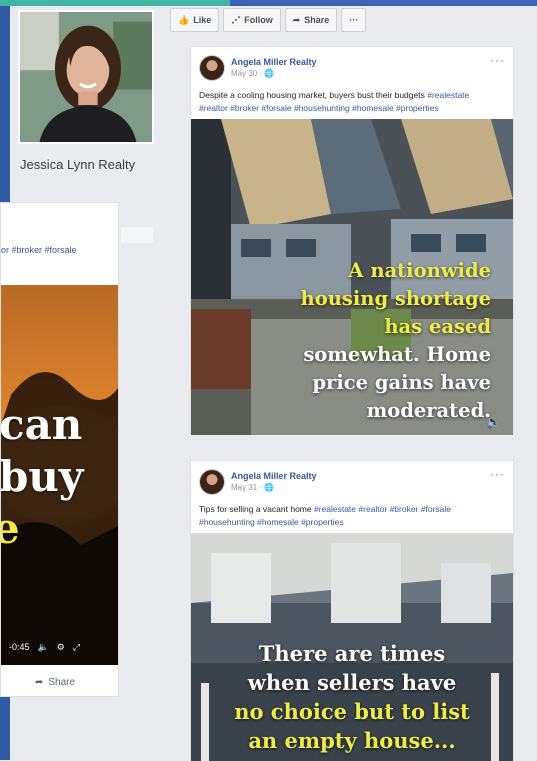  What do you see at coordinates (397, 354) in the screenshot?
I see `overlay-line-4: somewhat. Home` at bounding box center [397, 354].